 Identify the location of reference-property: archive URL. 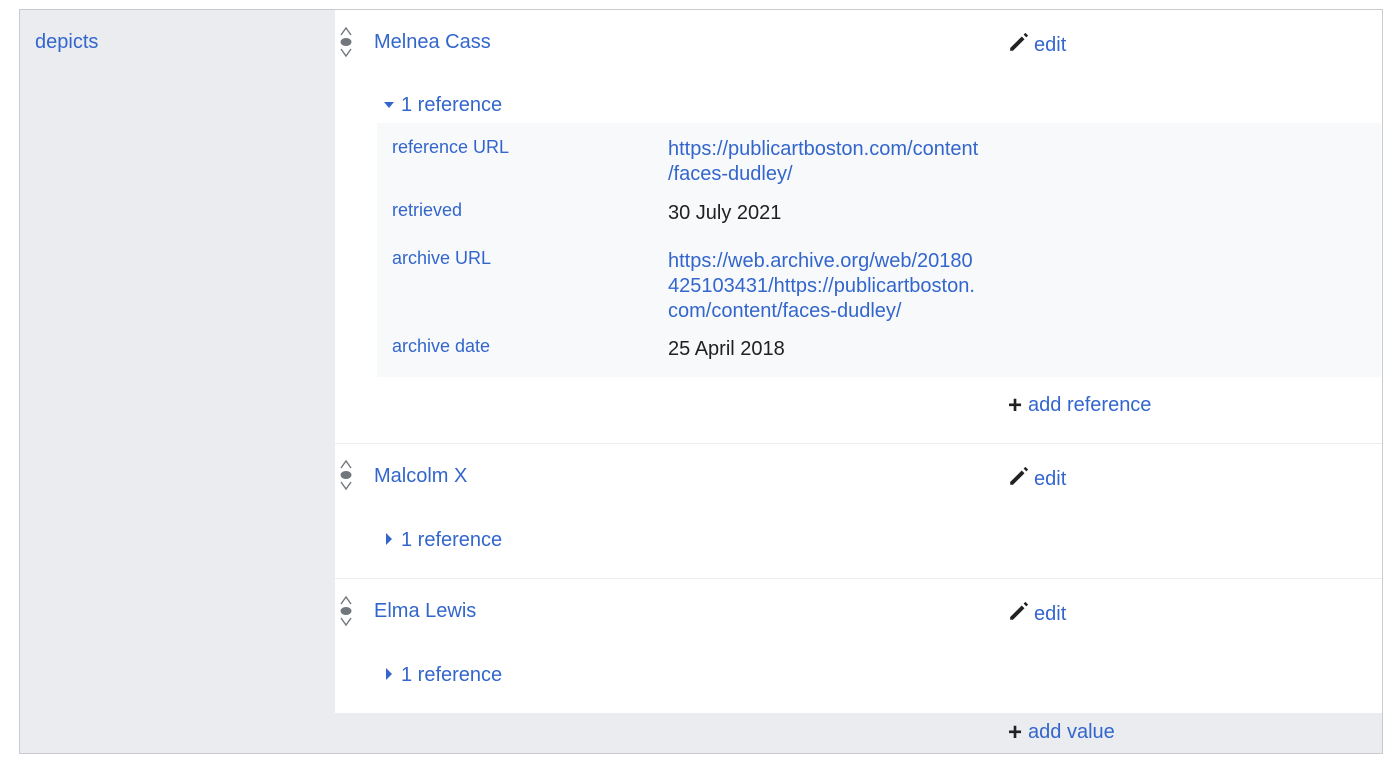
(441, 258).